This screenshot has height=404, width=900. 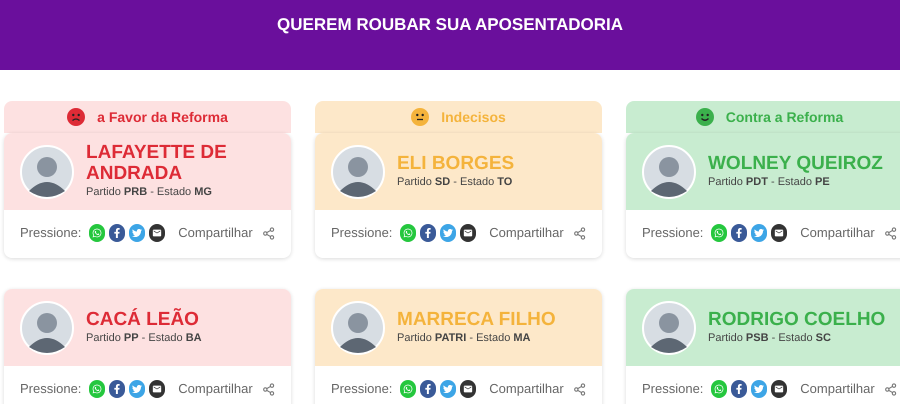 What do you see at coordinates (420, 117) in the screenshot?
I see `neutral-face-icon` at bounding box center [420, 117].